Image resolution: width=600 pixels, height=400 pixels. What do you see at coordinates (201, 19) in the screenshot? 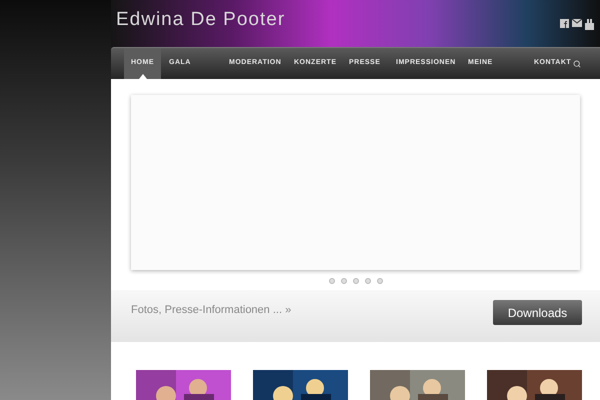
I see `site-title: Edwina De Pooter` at bounding box center [201, 19].